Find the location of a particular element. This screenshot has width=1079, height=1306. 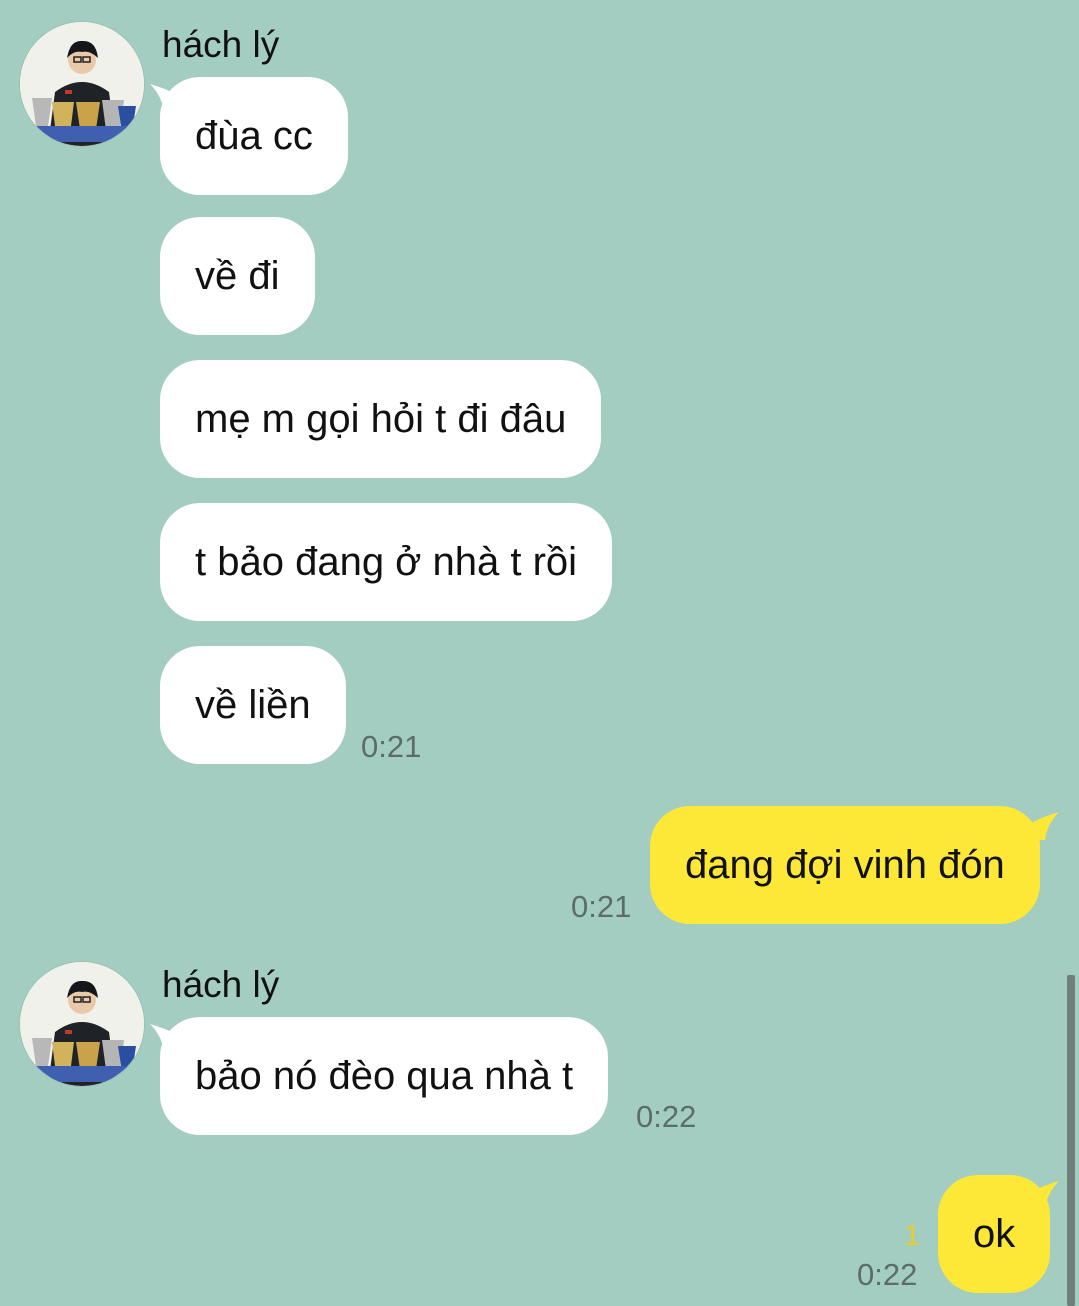

message-text: mẹ m gọi hỏi t đi đâu is located at coordinates (381, 418).